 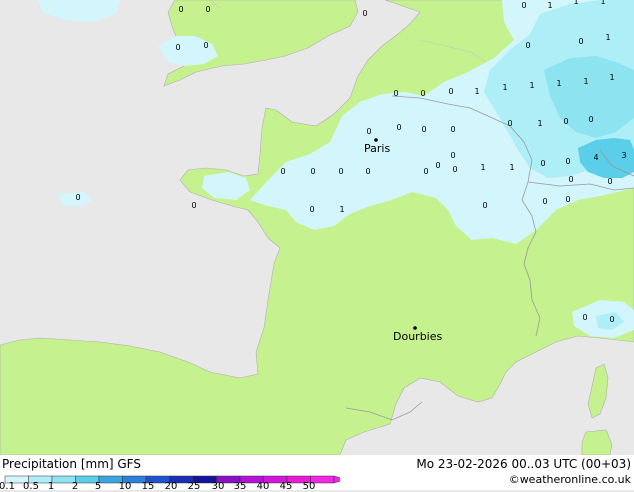 I want to click on legend-tick-label: 40, so click(x=263, y=486).